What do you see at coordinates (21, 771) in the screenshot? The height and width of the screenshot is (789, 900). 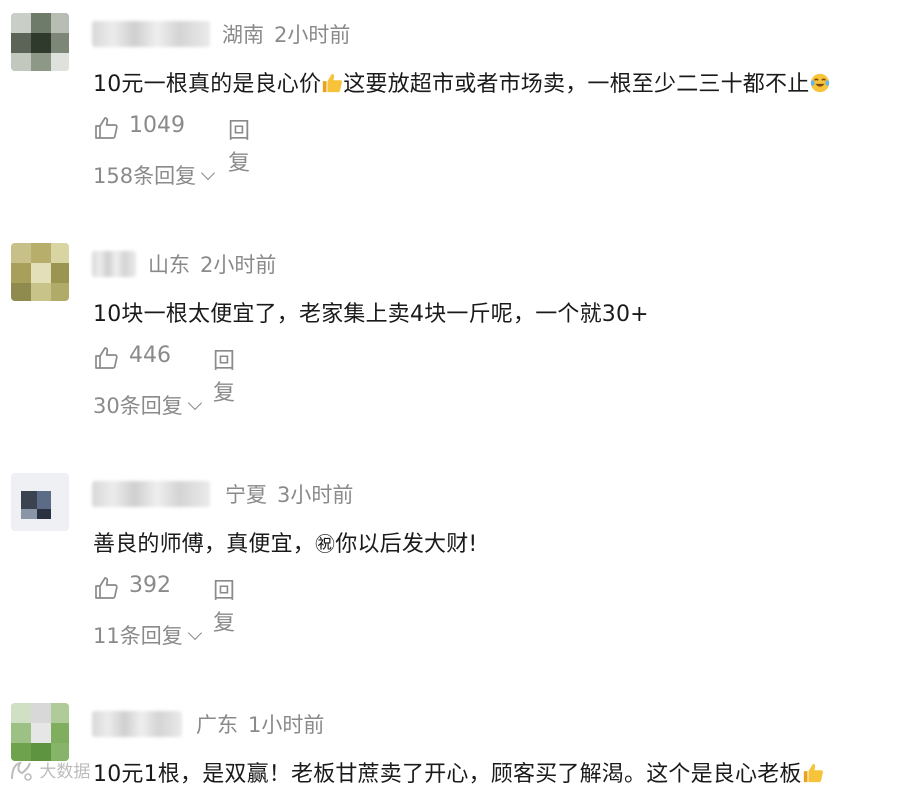 I see `watermark-logo-icon` at bounding box center [21, 771].